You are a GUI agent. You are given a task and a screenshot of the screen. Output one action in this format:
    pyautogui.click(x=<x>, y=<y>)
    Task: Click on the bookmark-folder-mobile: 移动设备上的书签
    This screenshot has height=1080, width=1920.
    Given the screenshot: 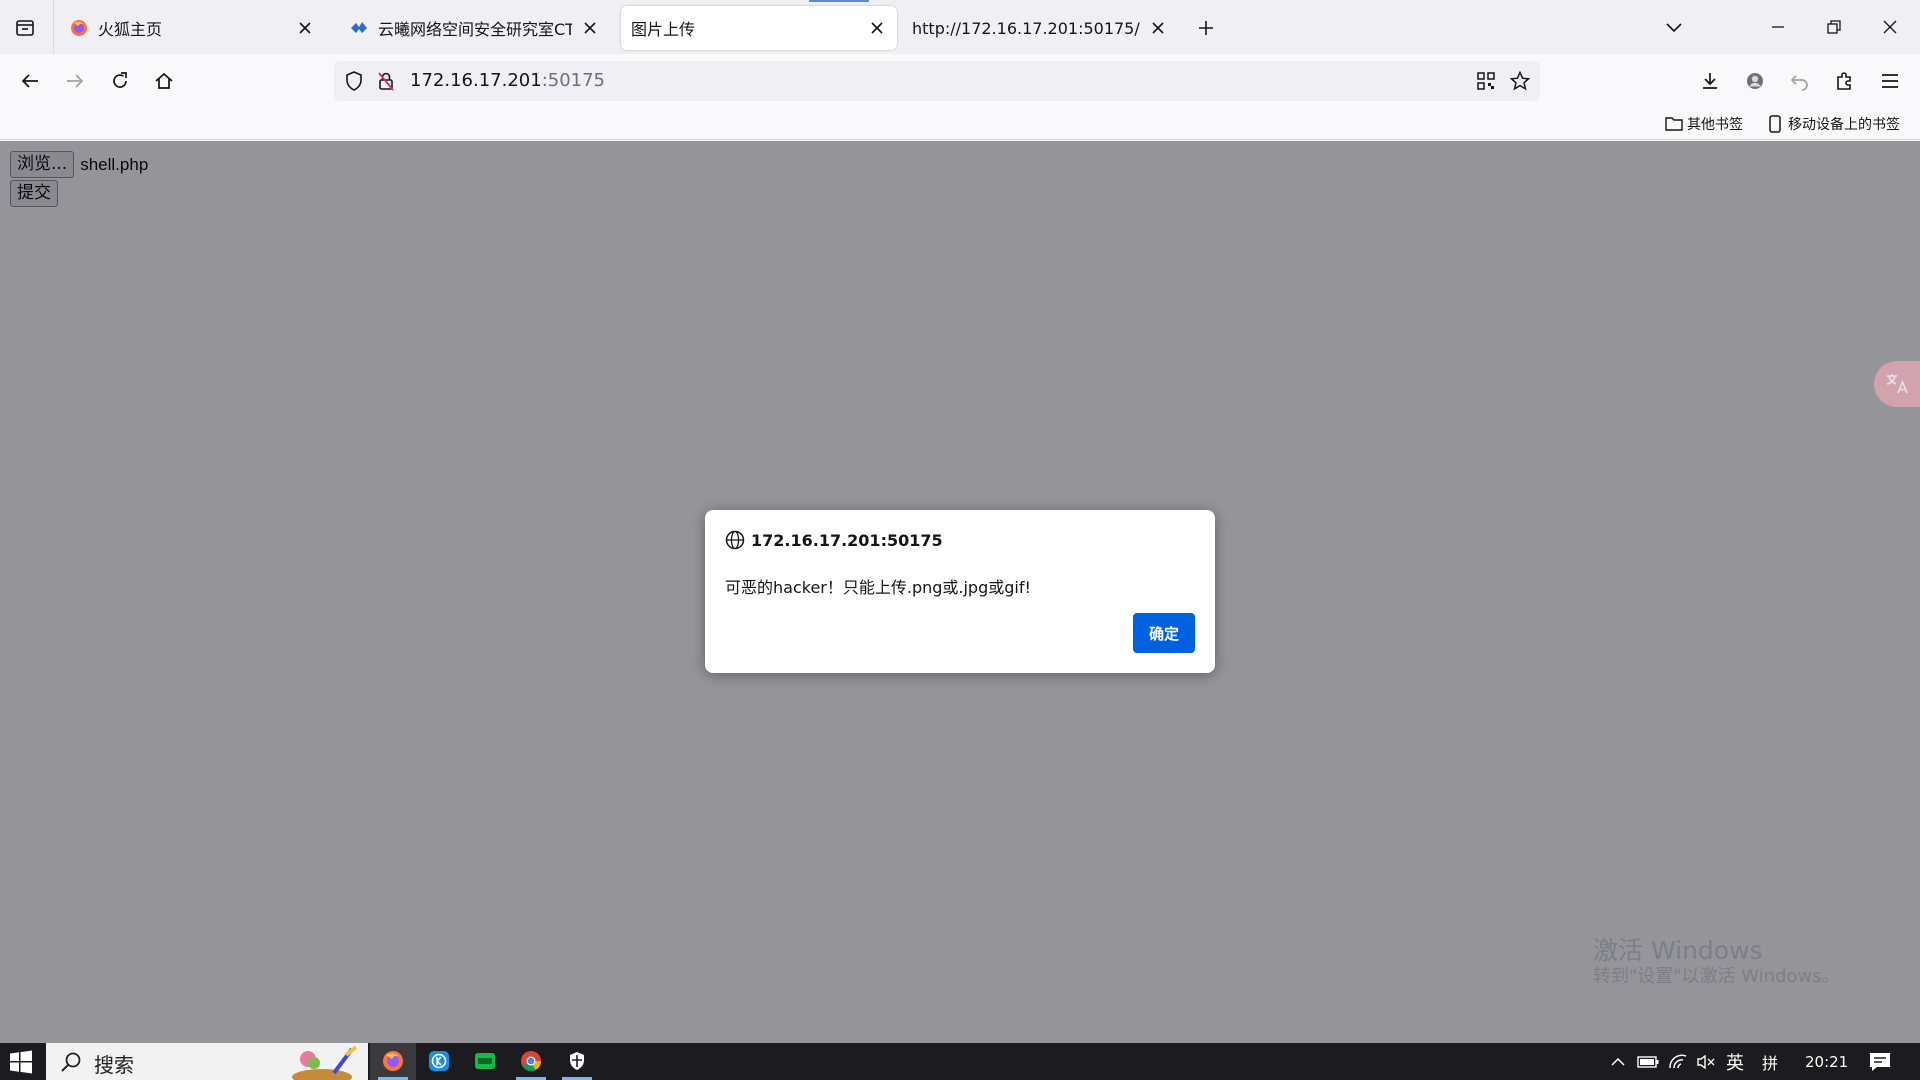 What is the action you would take?
    pyautogui.click(x=1833, y=124)
    